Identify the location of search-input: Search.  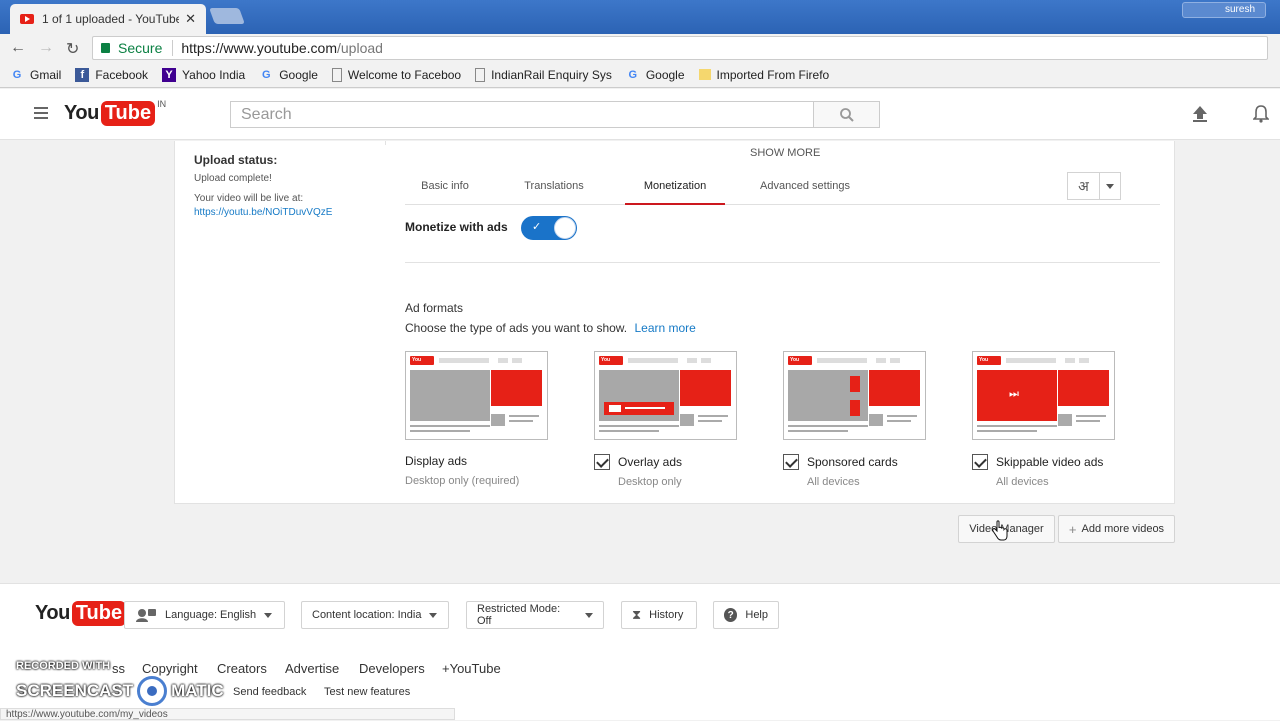
(522, 114).